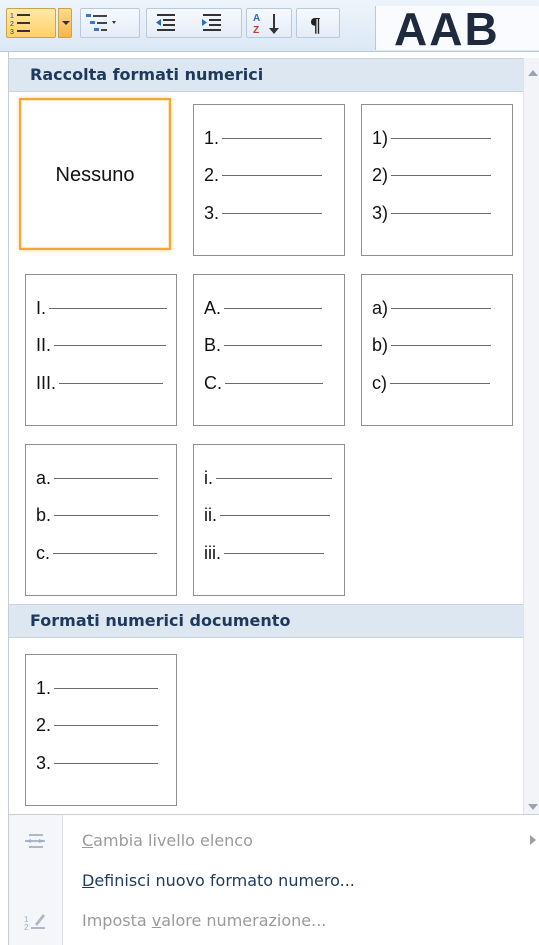 The height and width of the screenshot is (945, 539). Describe the element at coordinates (533, 807) in the screenshot. I see `scroll-down-arrow` at that location.